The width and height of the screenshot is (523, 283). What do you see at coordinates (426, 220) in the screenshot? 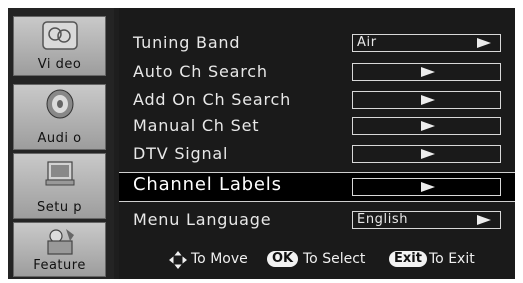
I see `menu-language-select: English` at bounding box center [426, 220].